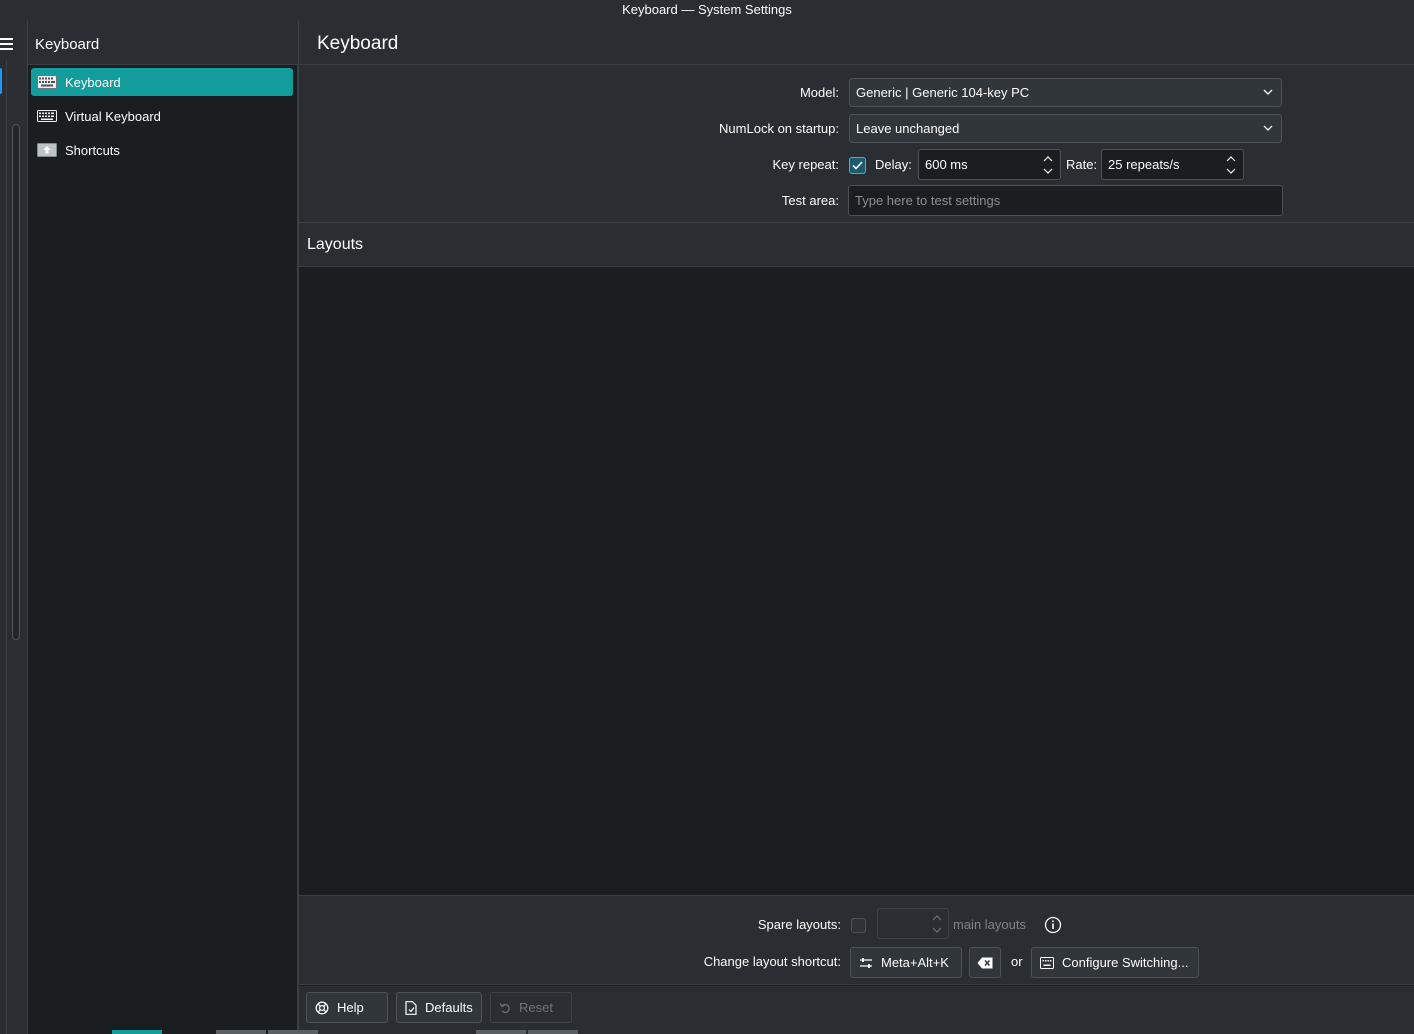 This screenshot has height=1034, width=1414. I want to click on window-title: Keyboard — System Settings, so click(707, 9).